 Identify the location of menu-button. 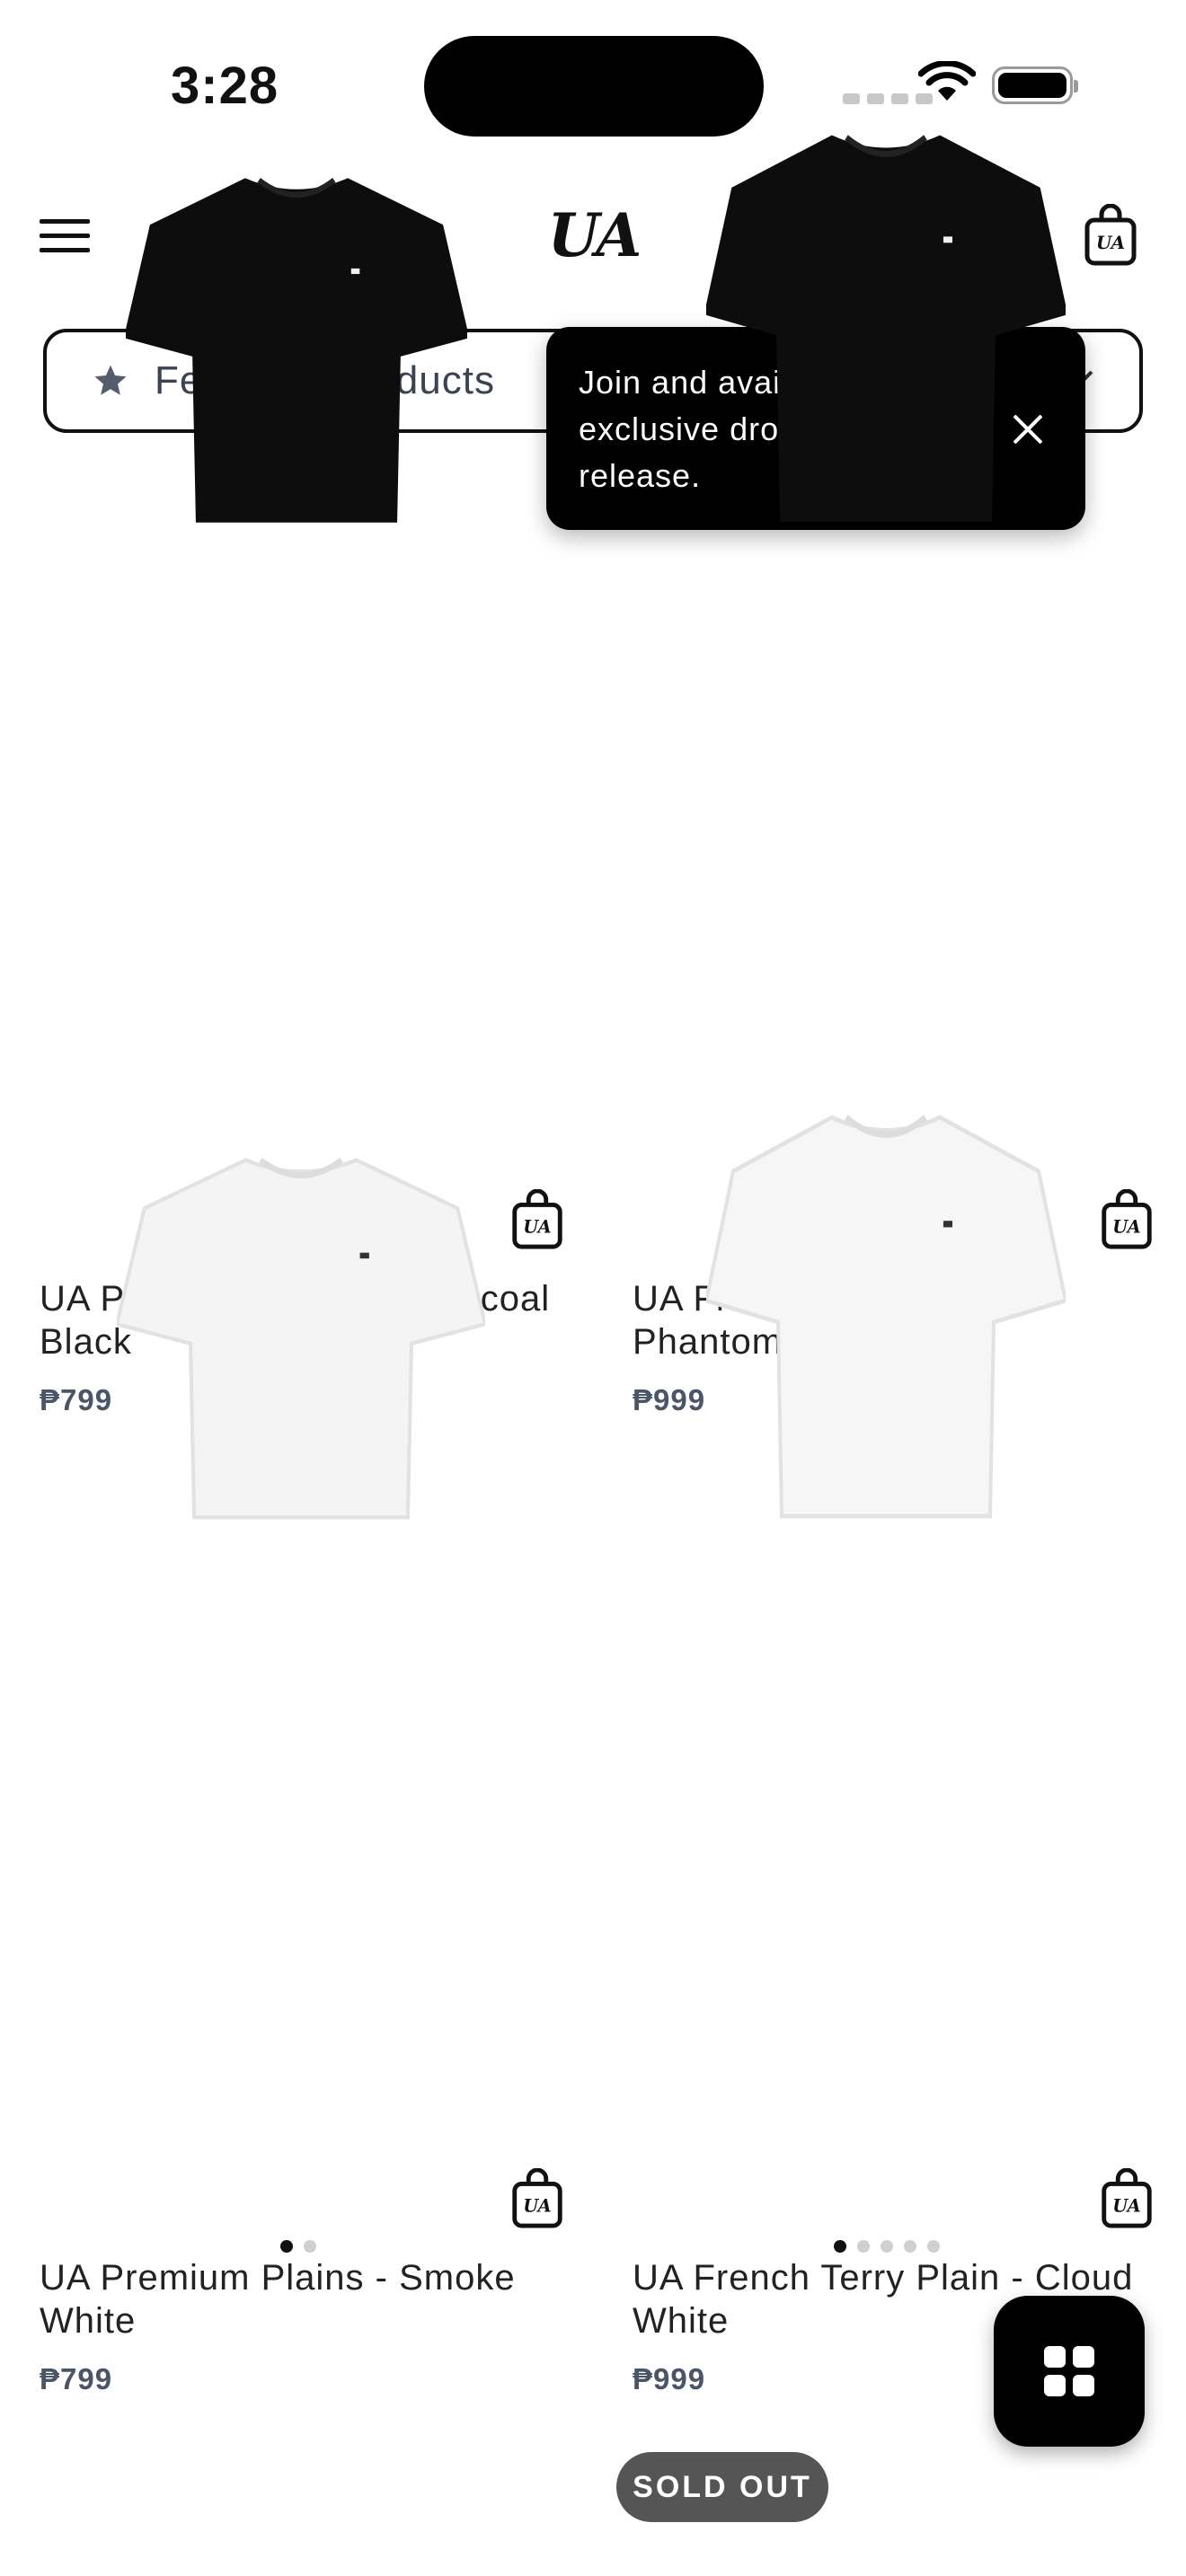
(64, 235).